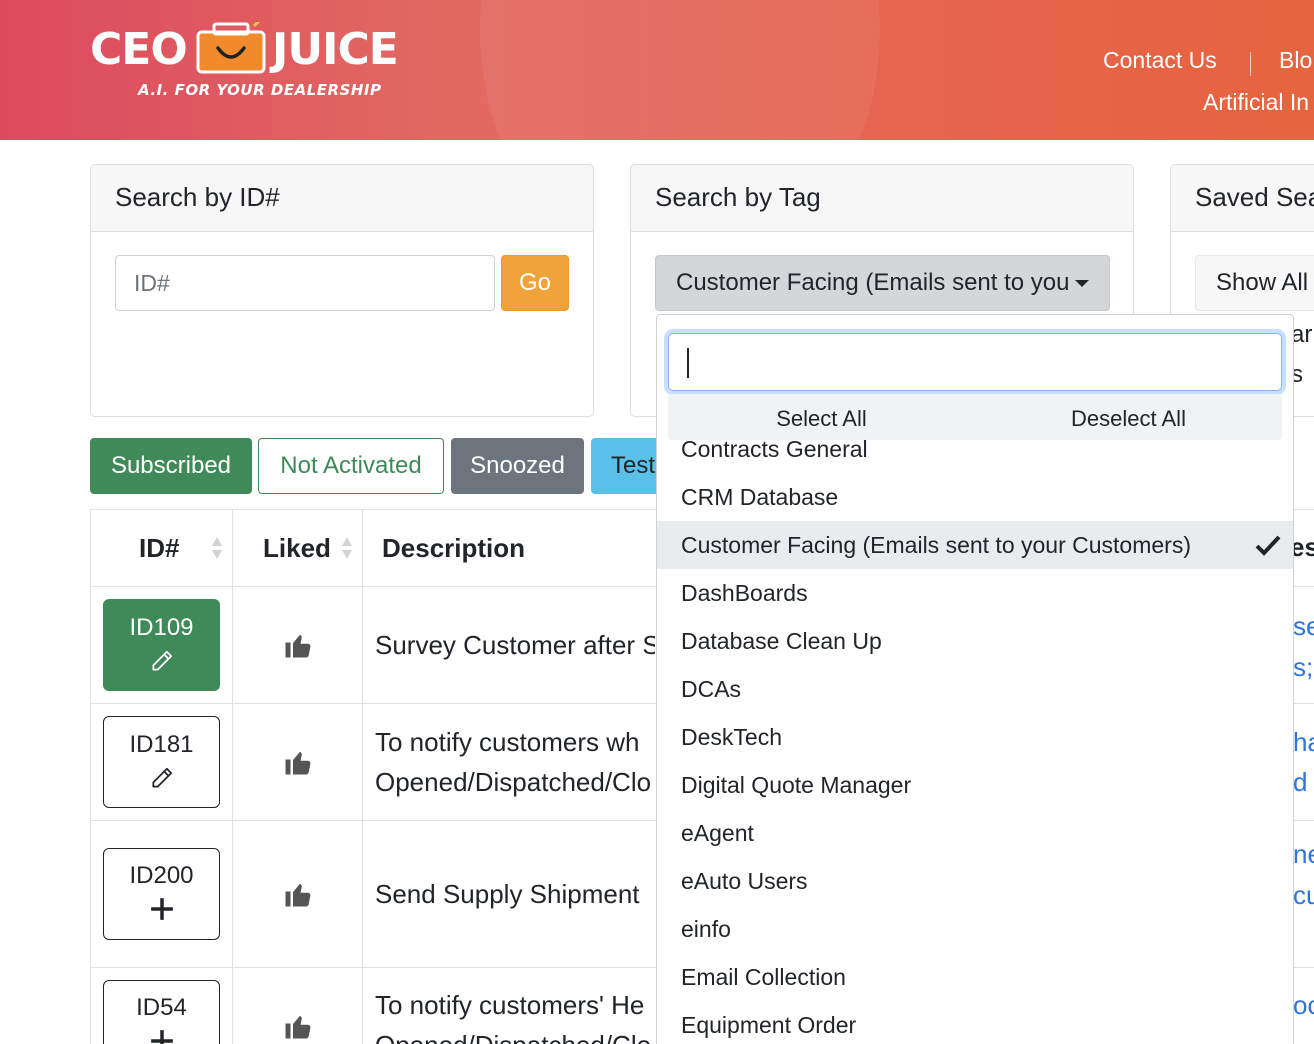 Image resolution: width=1314 pixels, height=1044 pixels. I want to click on tag-option: DeskTech, so click(975, 737).